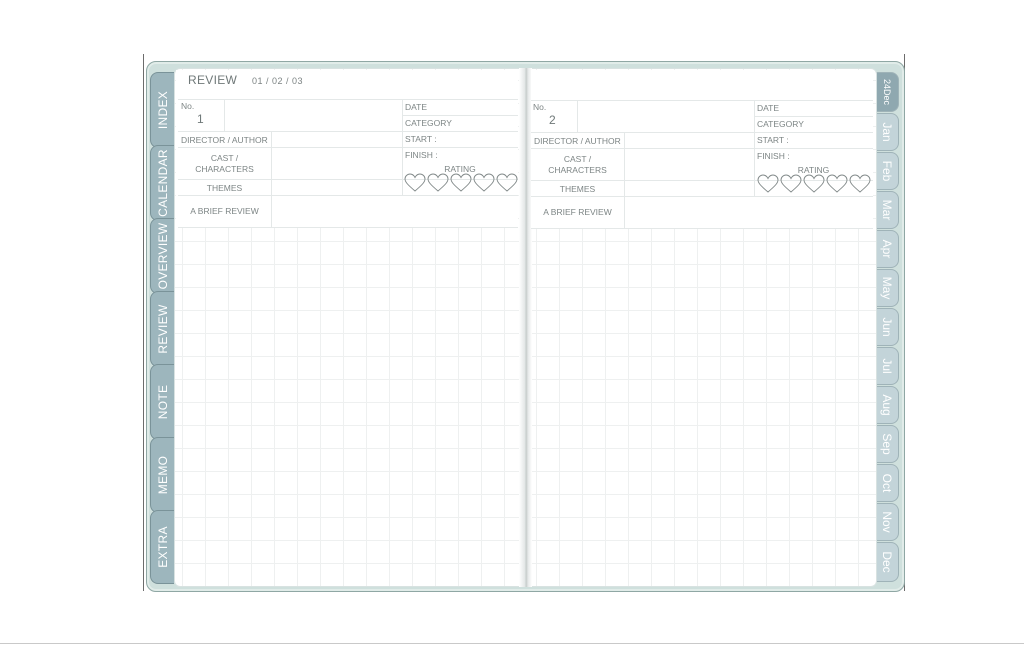 The width and height of the screenshot is (1024, 646). I want to click on tab-aug: Aug, so click(887, 405).